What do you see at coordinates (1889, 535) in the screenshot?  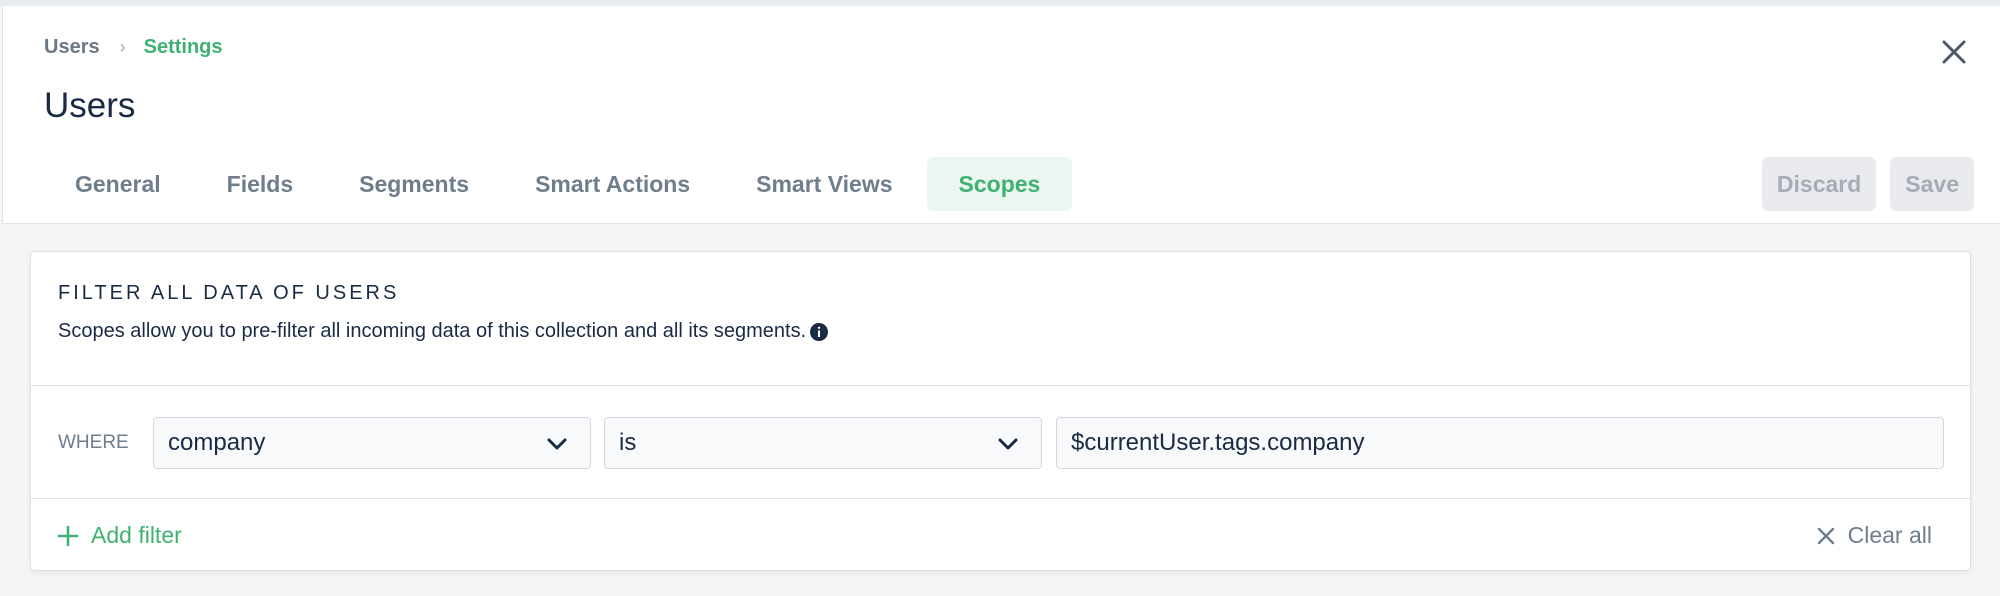 I see `clear-all-label: Clear all` at bounding box center [1889, 535].